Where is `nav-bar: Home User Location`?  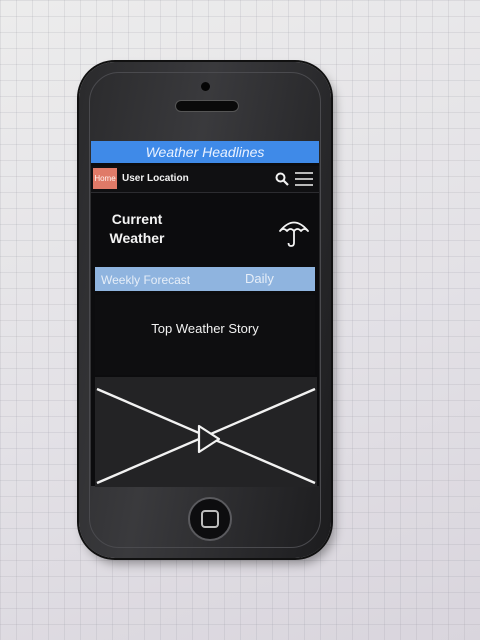
nav-bar: Home User Location is located at coordinates (205, 179).